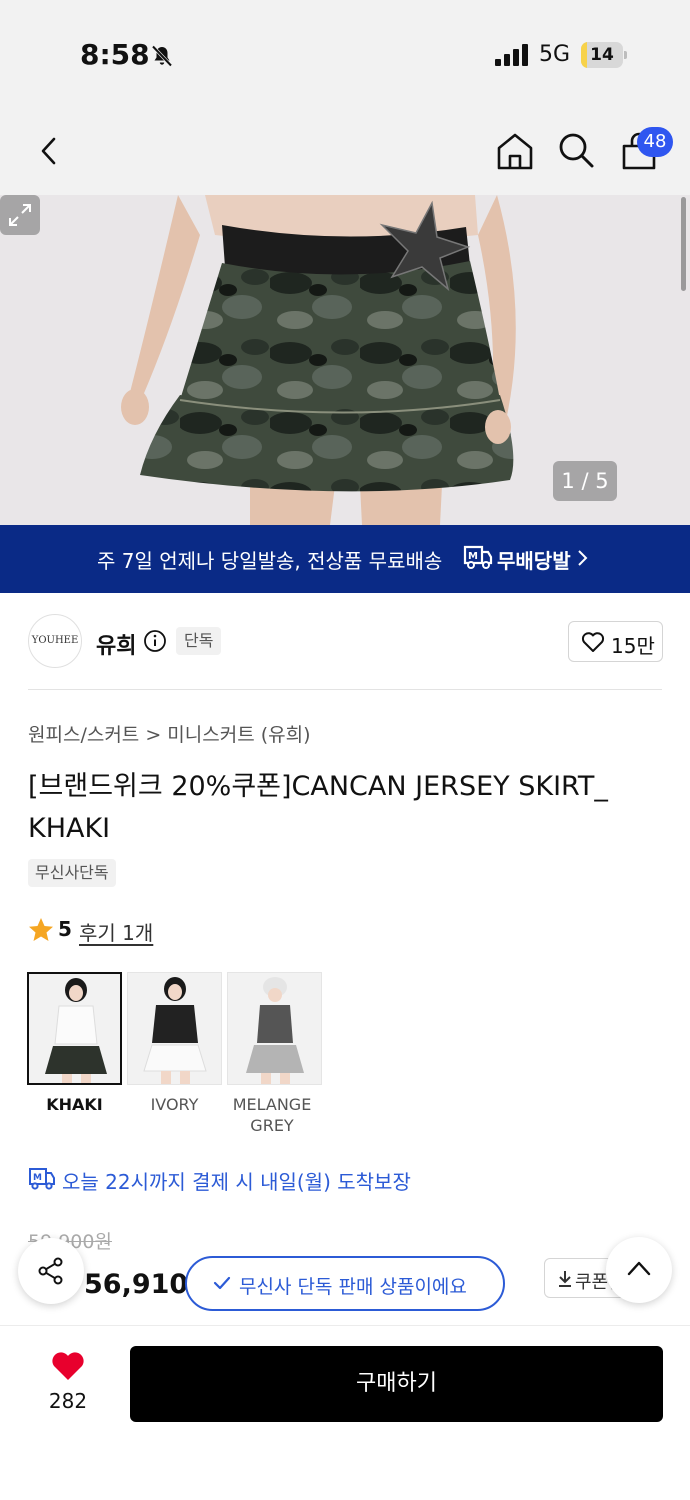 Image resolution: width=690 pixels, height=1500 pixels. I want to click on bell-off-icon, so click(162, 56).